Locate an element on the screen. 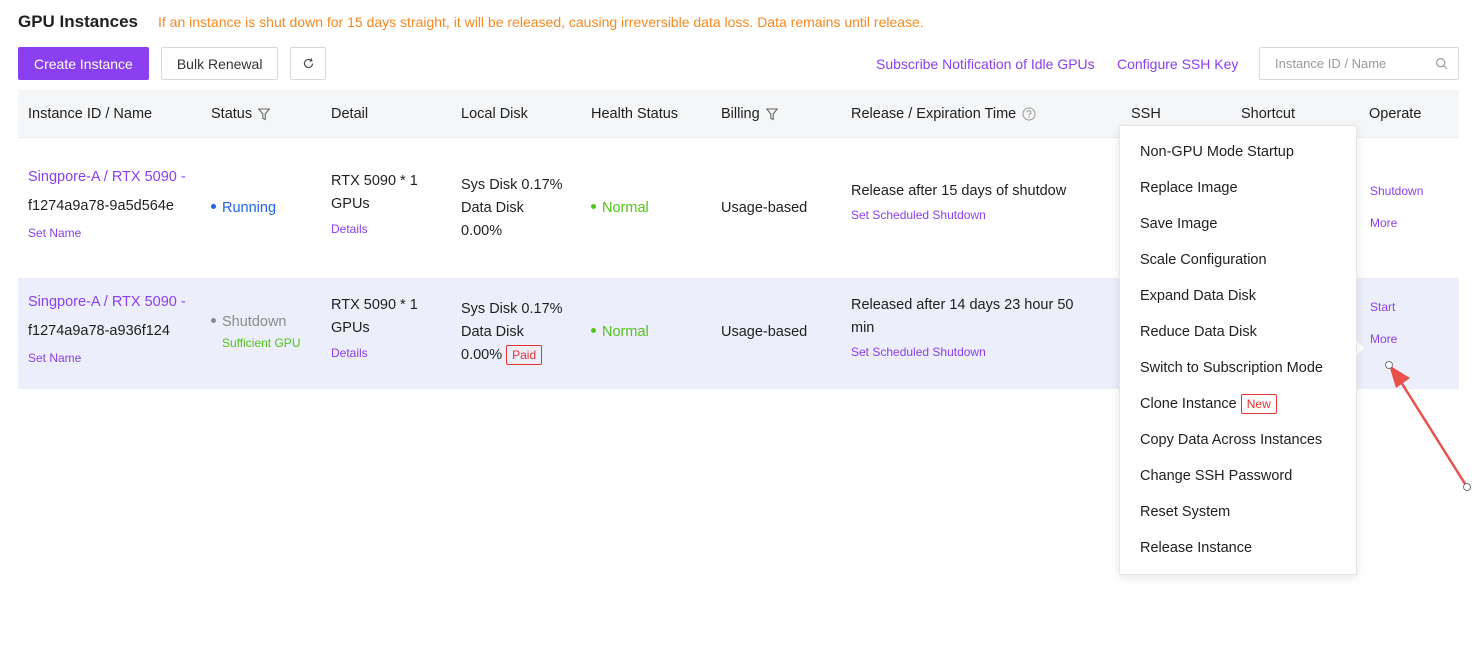 This screenshot has height=662, width=1475. menu-item-reduce-data-disk: Reduce Data Disk is located at coordinates (1238, 332).